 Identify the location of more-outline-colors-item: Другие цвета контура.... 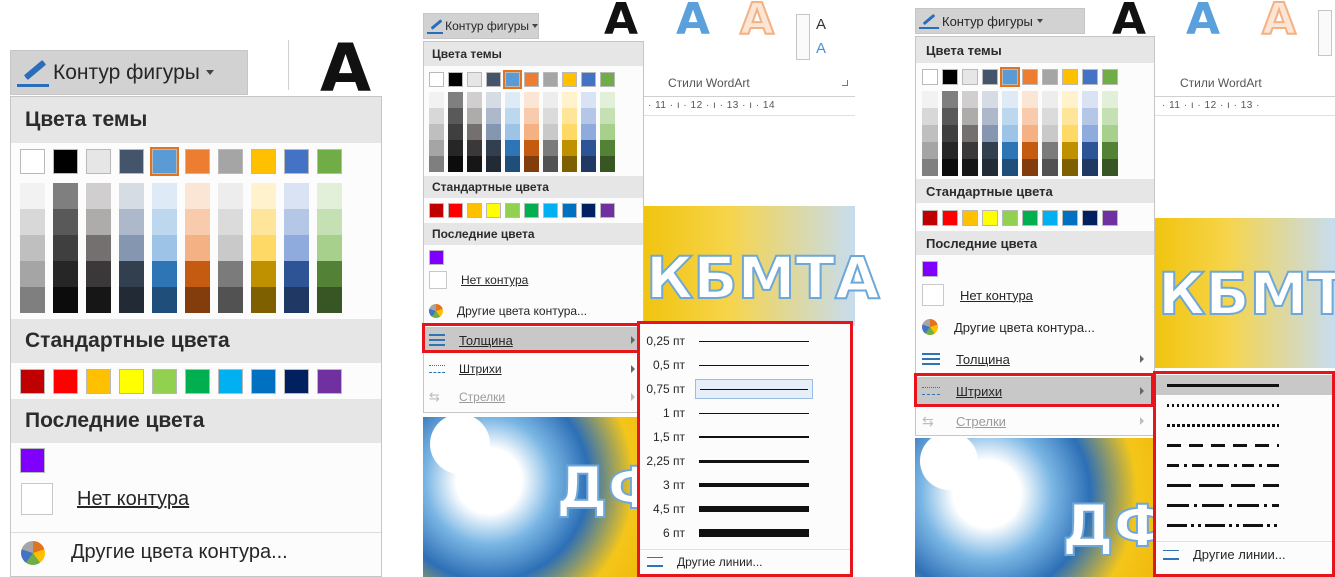
(533, 311).